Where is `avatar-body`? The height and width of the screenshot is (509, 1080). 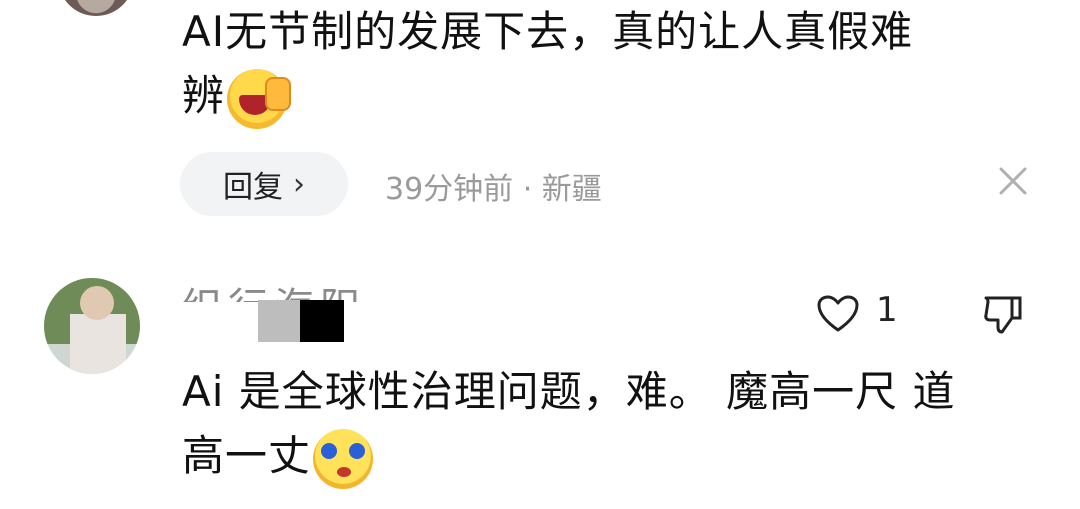 avatar-body is located at coordinates (98, 344).